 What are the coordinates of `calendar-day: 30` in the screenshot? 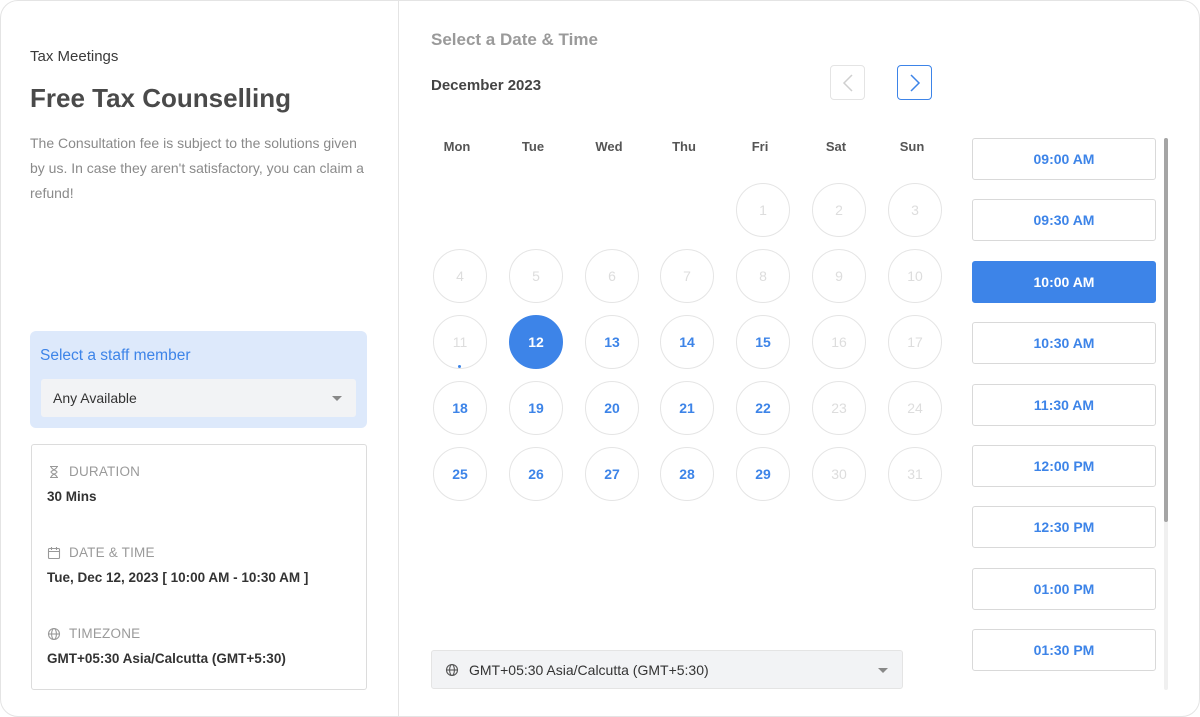 It's located at (839, 474).